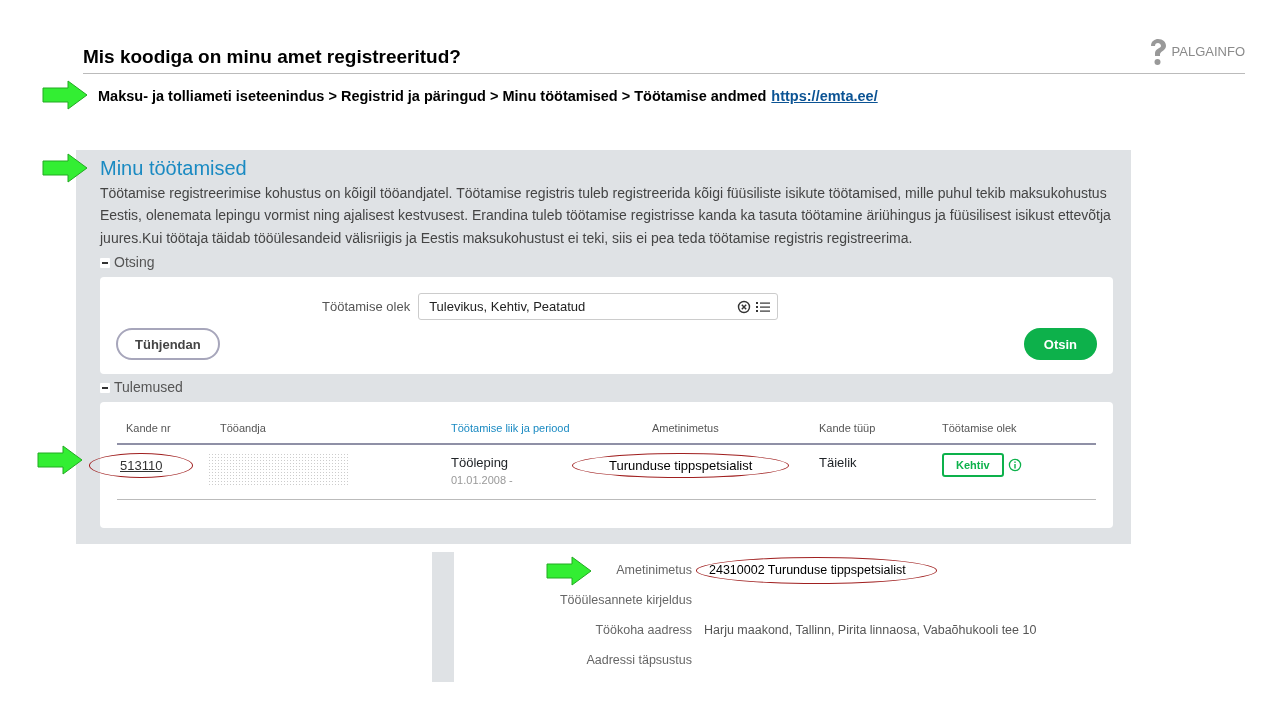 The height and width of the screenshot is (720, 1280). I want to click on clear-icon, so click(744, 306).